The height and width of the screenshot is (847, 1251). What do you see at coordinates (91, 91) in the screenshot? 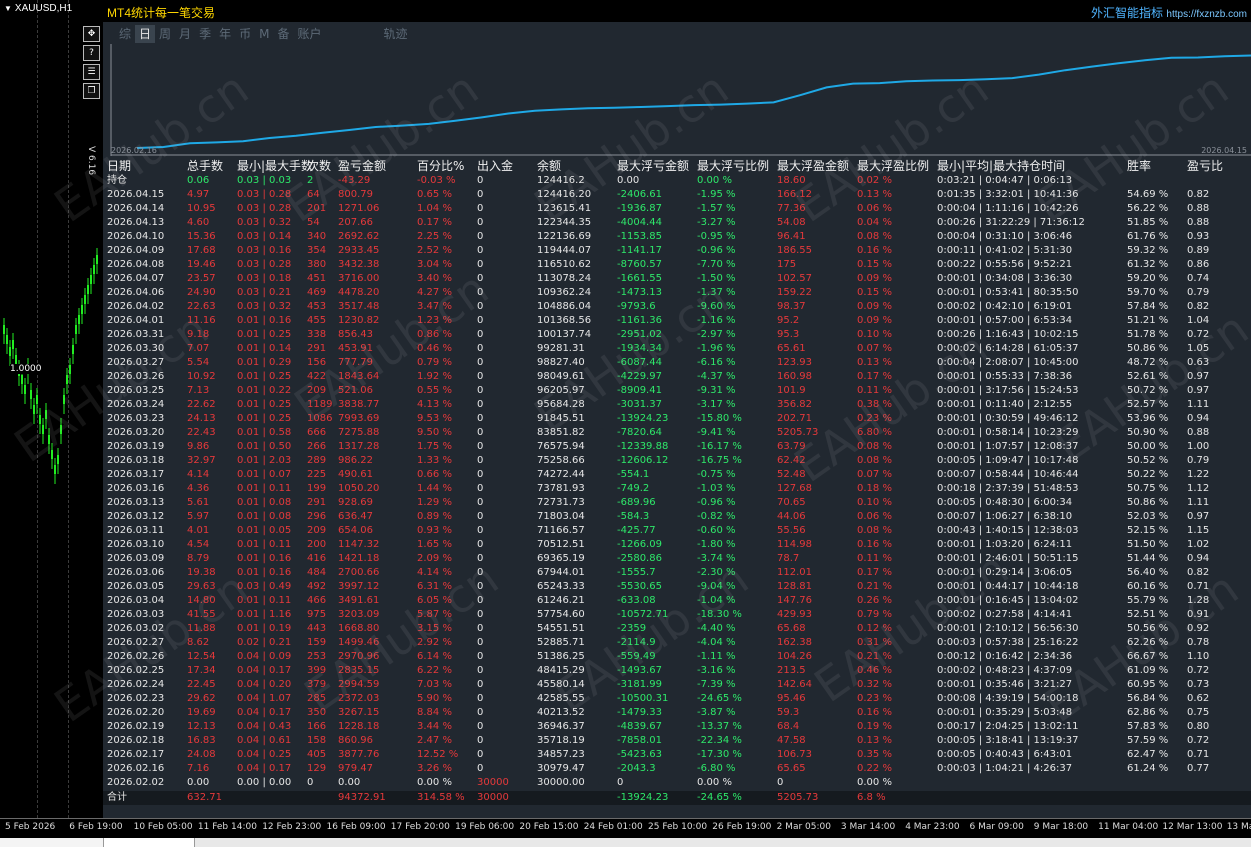
I see `restore-icon: ❐` at bounding box center [91, 91].